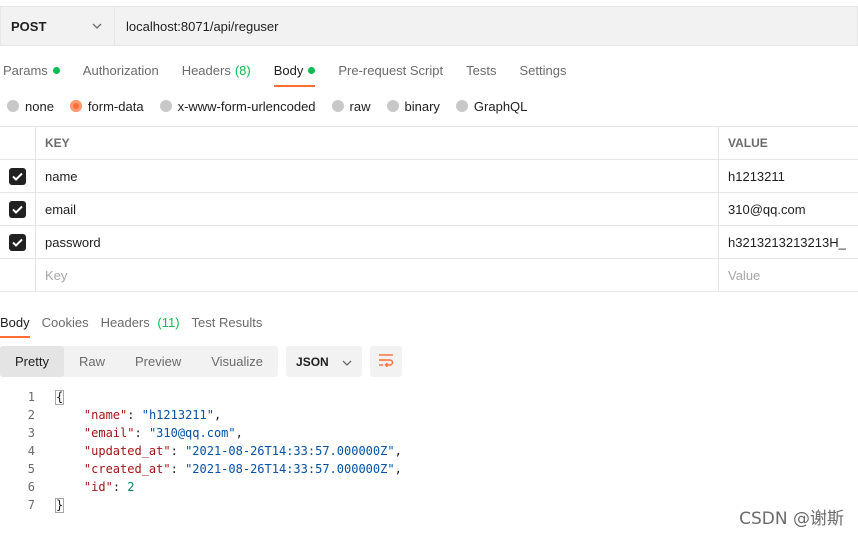  What do you see at coordinates (242, 70) in the screenshot?
I see `headers-count: (8)` at bounding box center [242, 70].